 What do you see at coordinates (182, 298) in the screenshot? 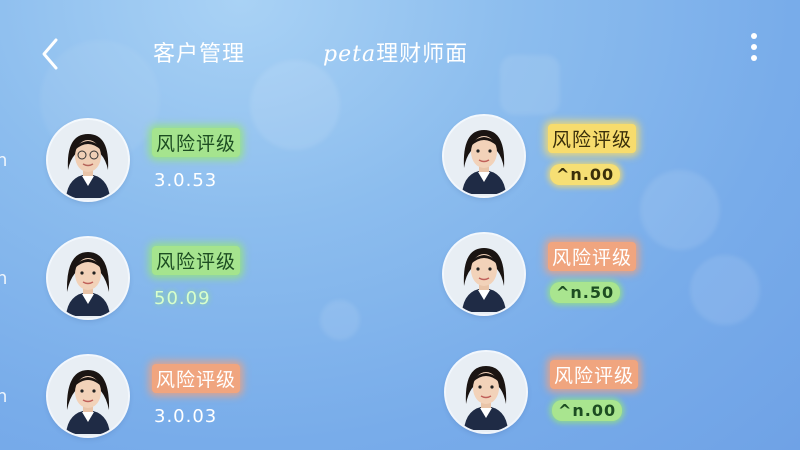
I see `risk-value: 50.09` at bounding box center [182, 298].